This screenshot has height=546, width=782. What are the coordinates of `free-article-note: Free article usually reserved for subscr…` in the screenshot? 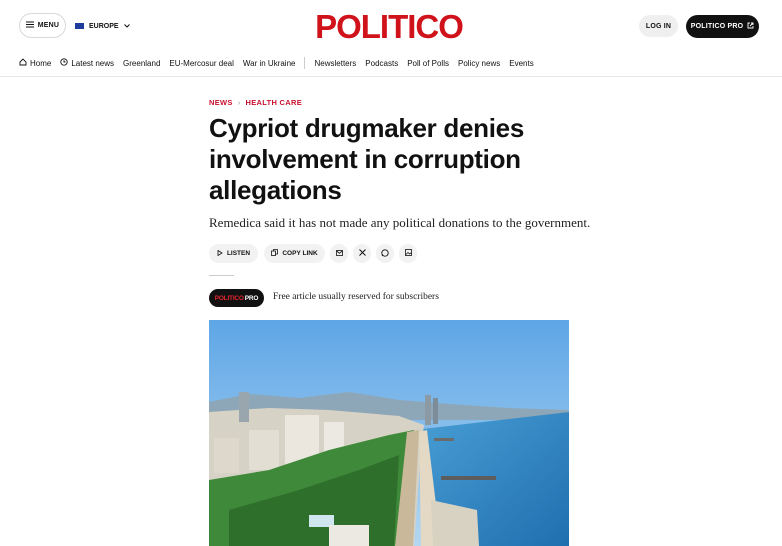 It's located at (356, 297).